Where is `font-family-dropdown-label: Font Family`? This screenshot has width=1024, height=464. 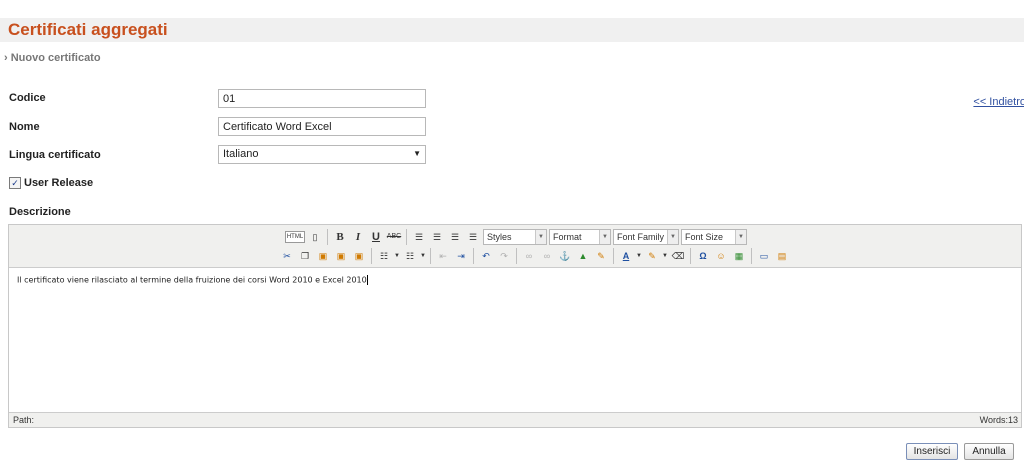
font-family-dropdown-label: Font Family is located at coordinates (641, 237).